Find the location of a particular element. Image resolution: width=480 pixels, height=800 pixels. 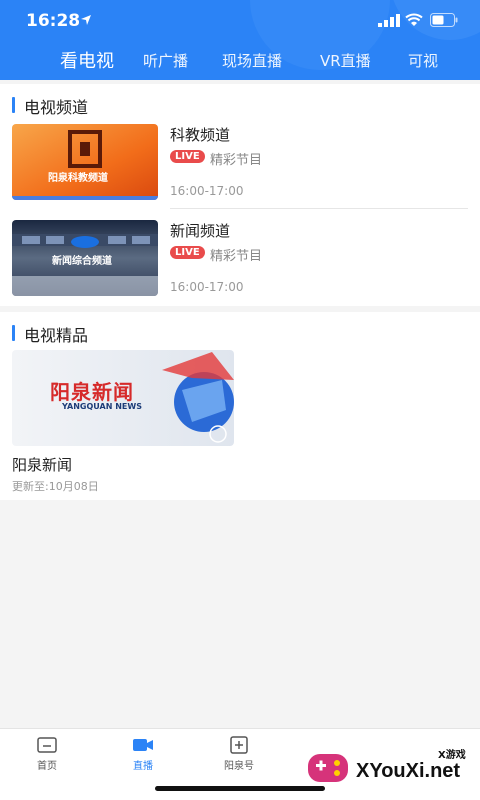

tab-vr-live: VR直播 is located at coordinates (345, 60).